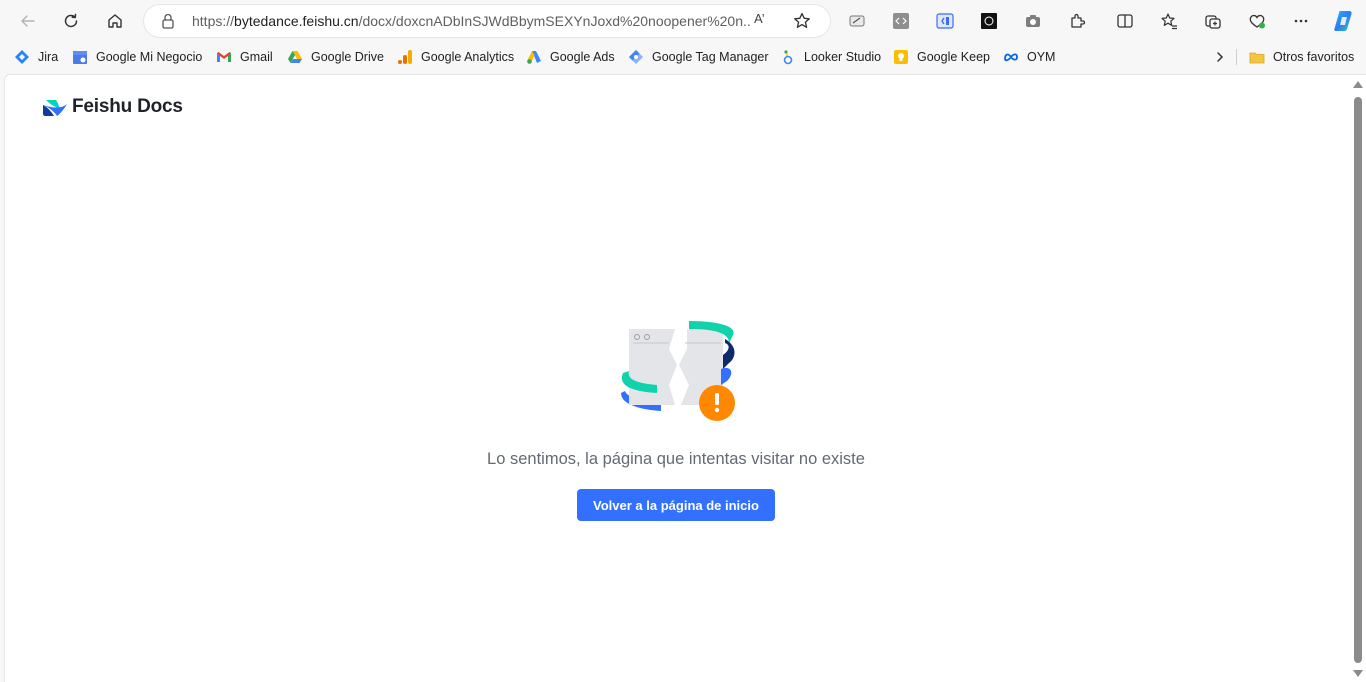 This screenshot has width=1366, height=682. What do you see at coordinates (347, 57) in the screenshot?
I see `bookmark-label: Google Drive` at bounding box center [347, 57].